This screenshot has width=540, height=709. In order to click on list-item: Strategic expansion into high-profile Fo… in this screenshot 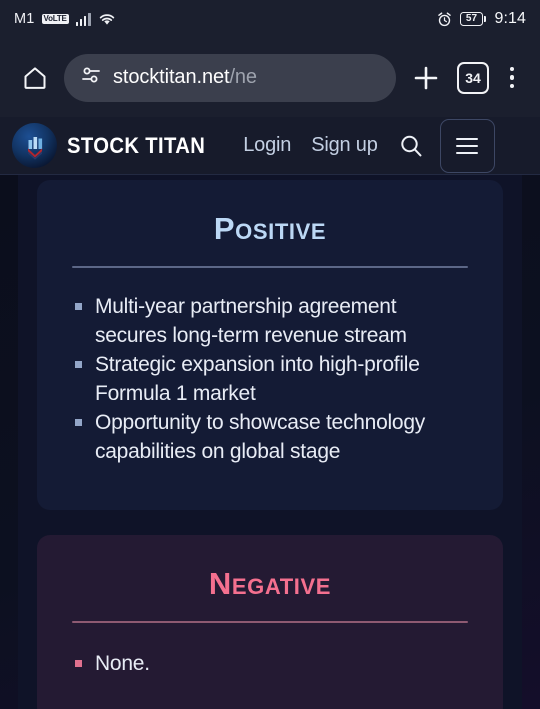, I will do `click(272, 379)`.